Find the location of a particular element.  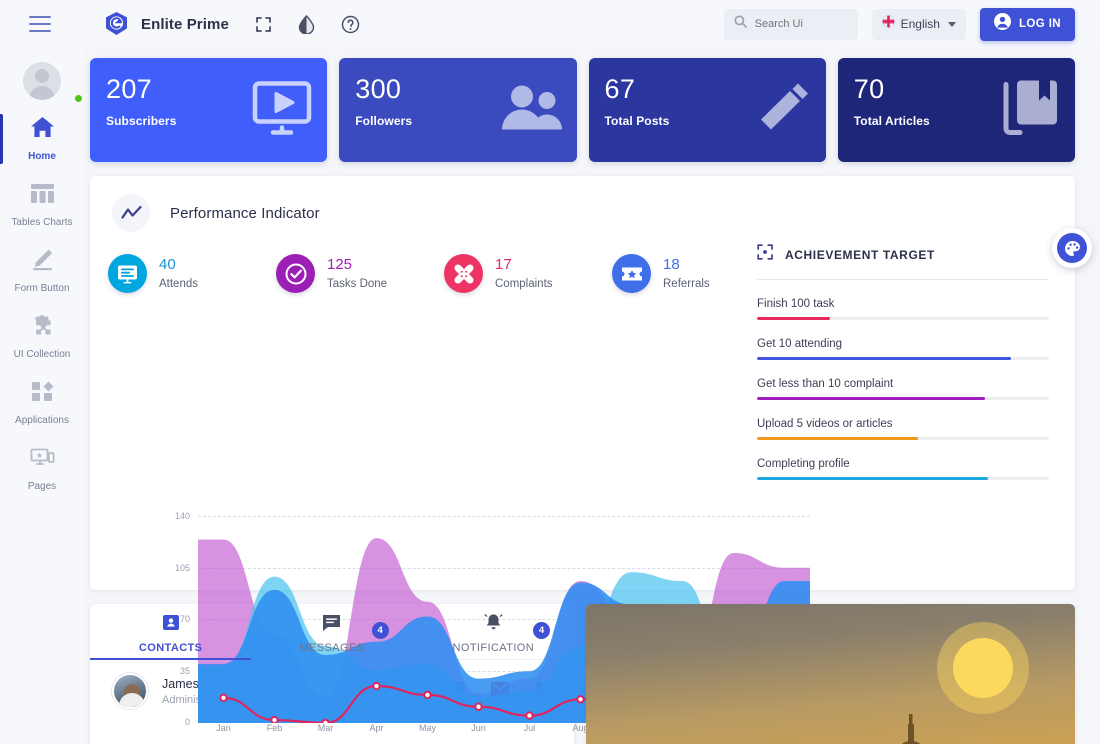

video-monitor-icon is located at coordinates (282, 110).